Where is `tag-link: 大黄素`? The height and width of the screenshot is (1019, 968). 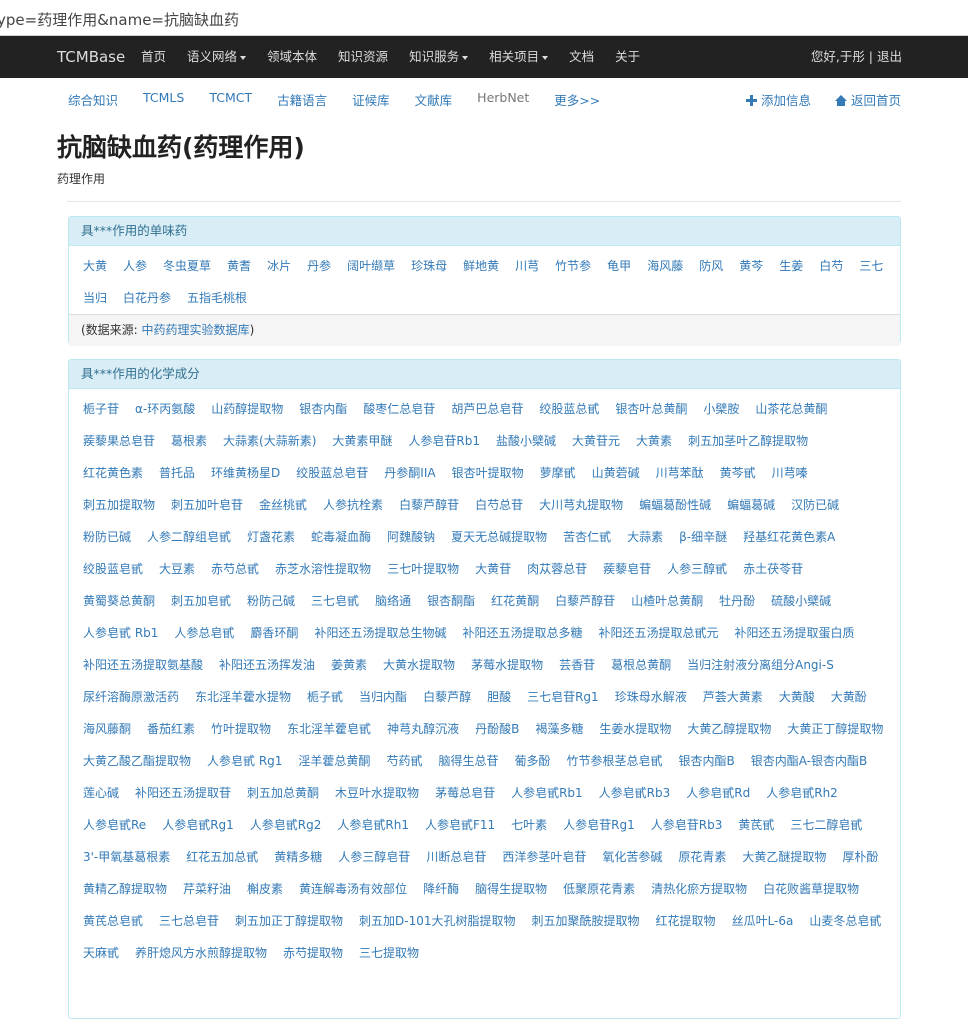
tag-link: 大黄素 is located at coordinates (654, 441).